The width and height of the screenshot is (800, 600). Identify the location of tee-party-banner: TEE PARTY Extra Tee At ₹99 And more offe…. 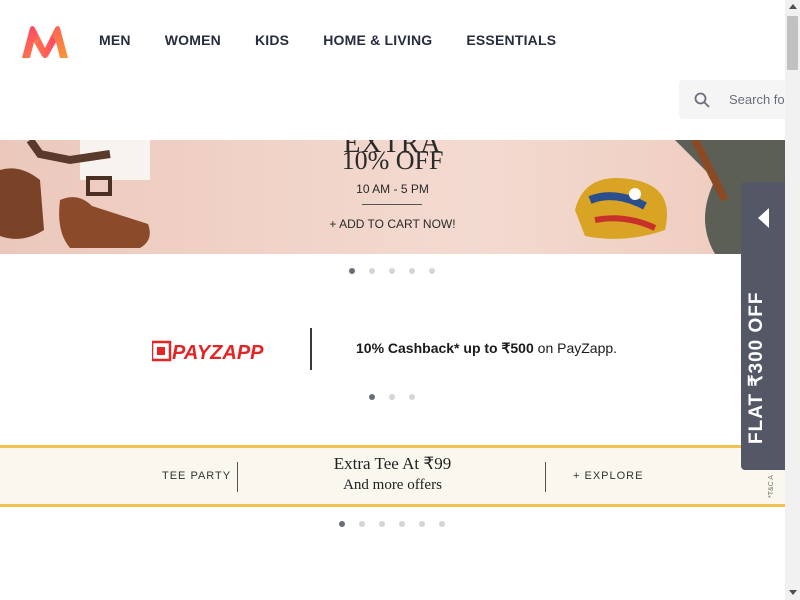
(392, 476).